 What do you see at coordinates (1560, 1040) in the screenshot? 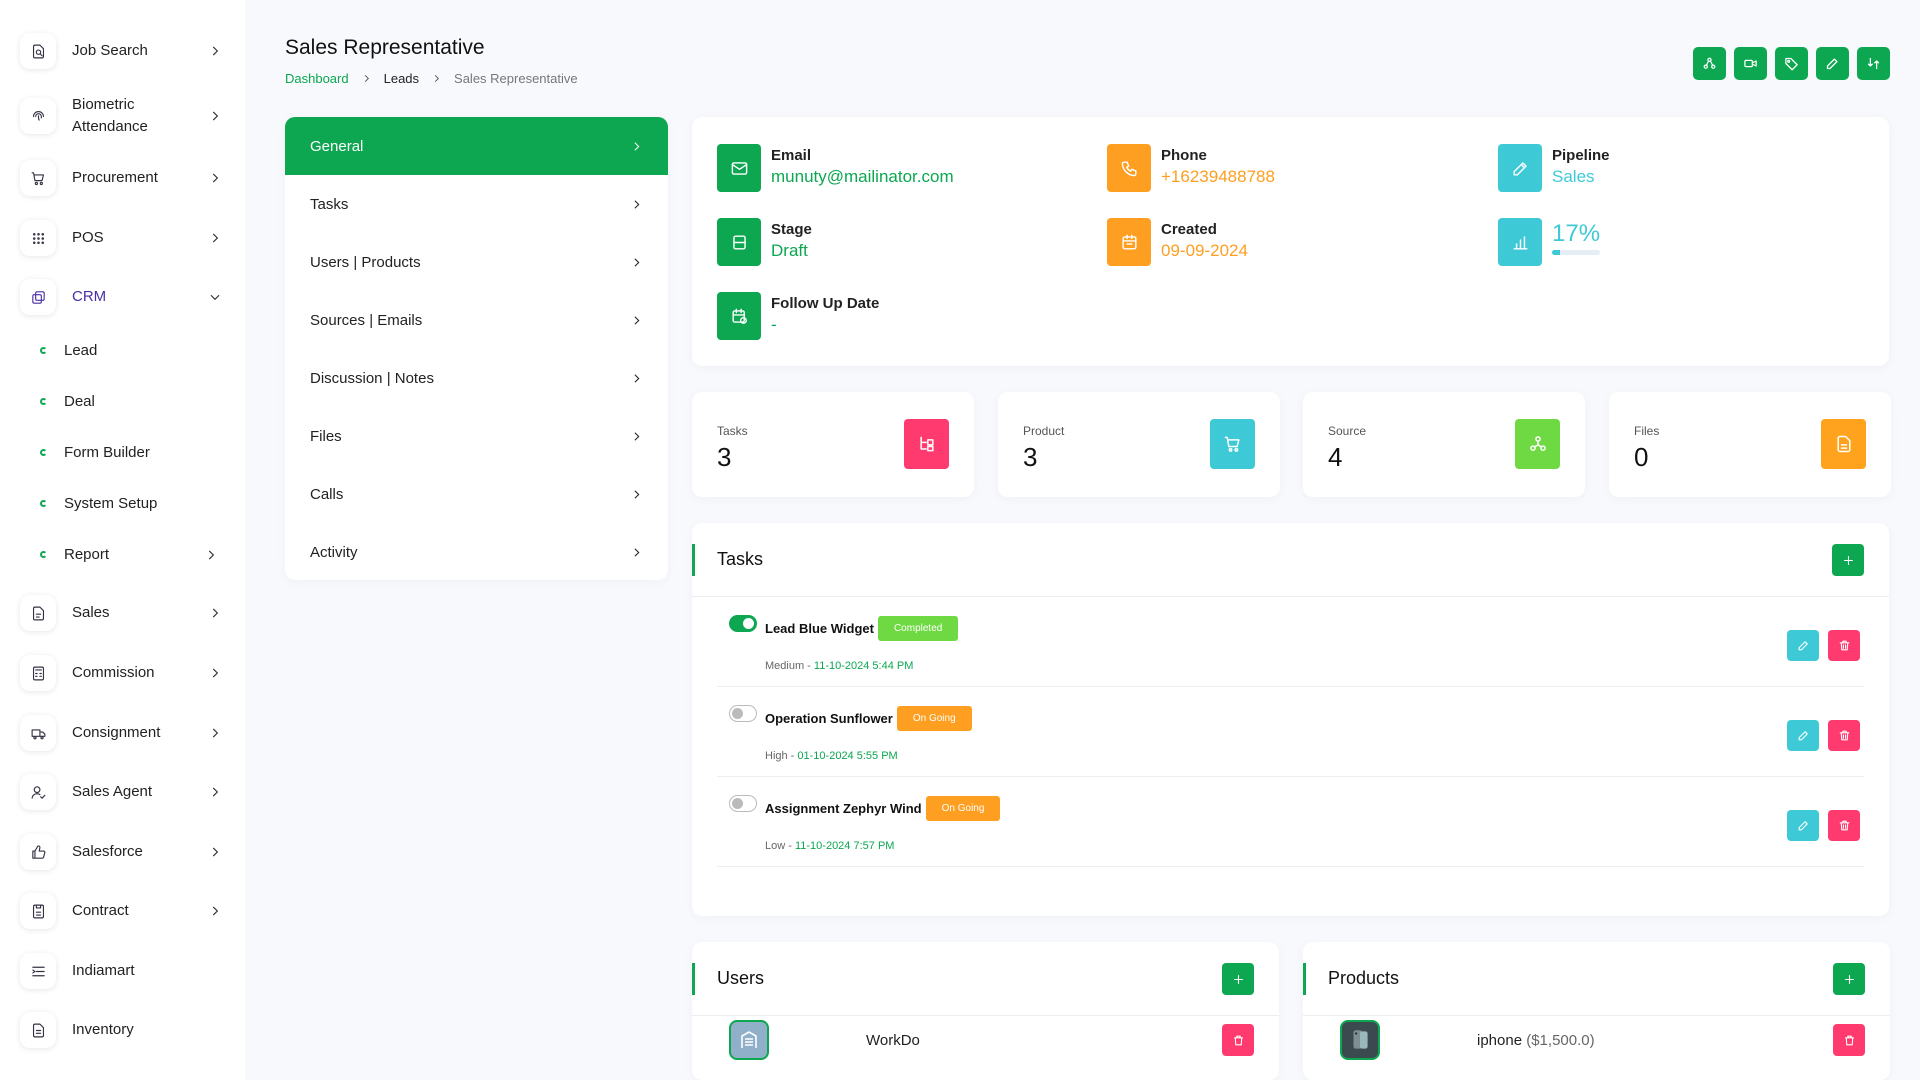
I see `product-price: ($1,500.0)` at bounding box center [1560, 1040].